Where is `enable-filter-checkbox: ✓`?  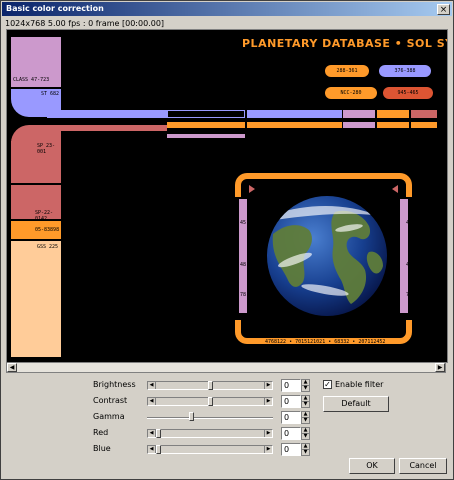 enable-filter-checkbox: ✓ is located at coordinates (327, 384).